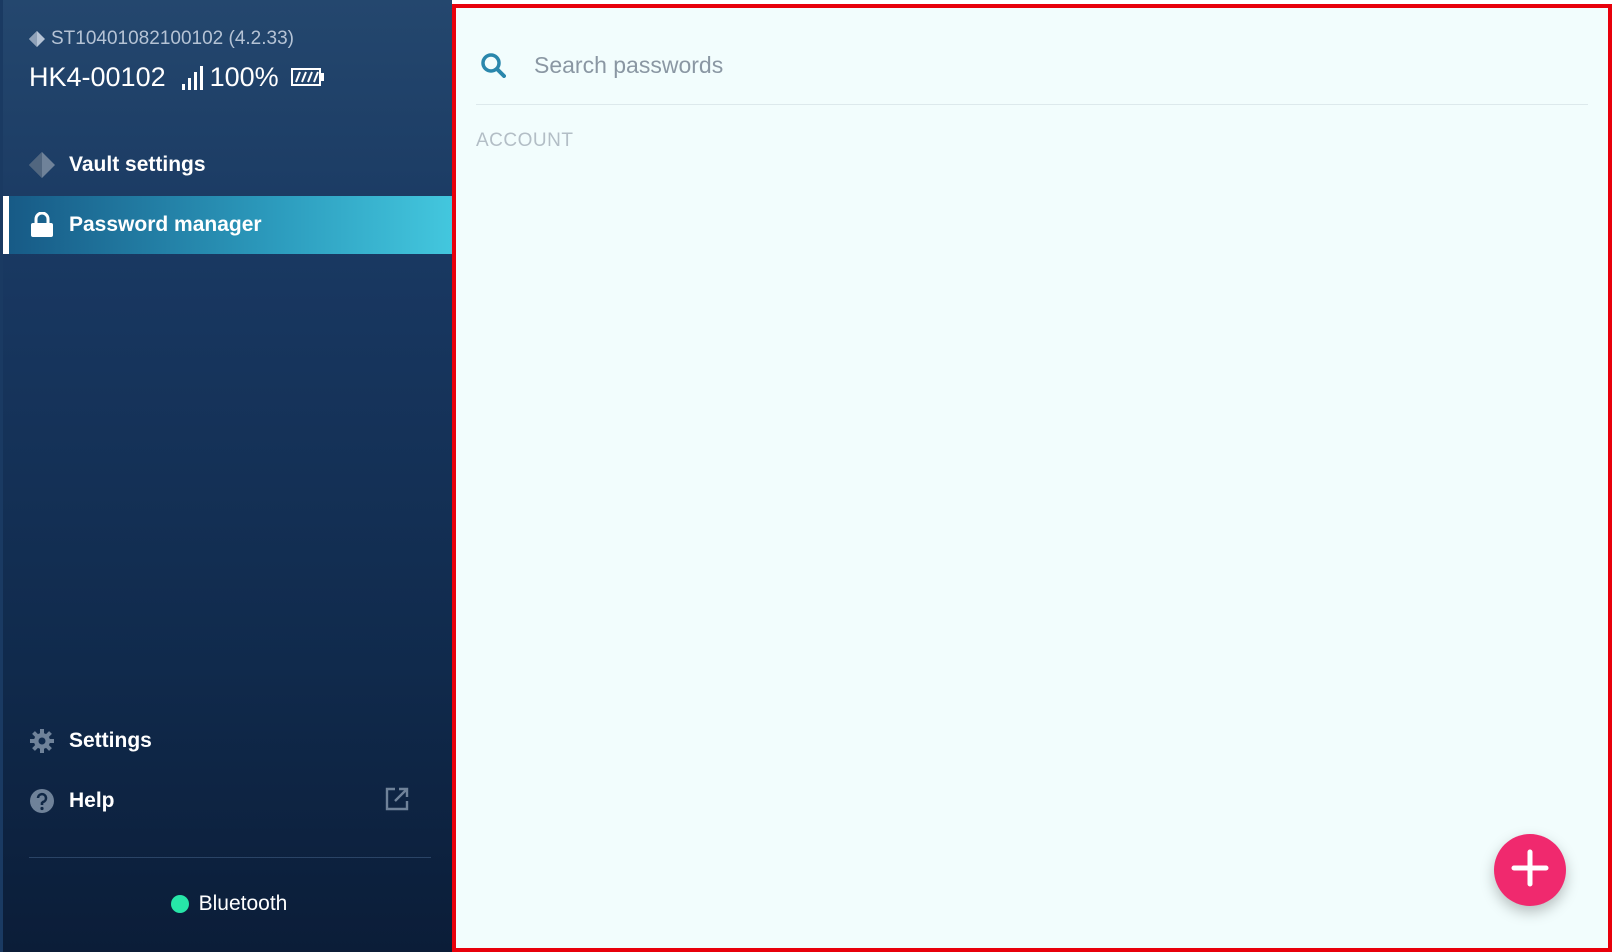 The image size is (1612, 952). I want to click on sidebar-item-settings: Settings, so click(227, 741).